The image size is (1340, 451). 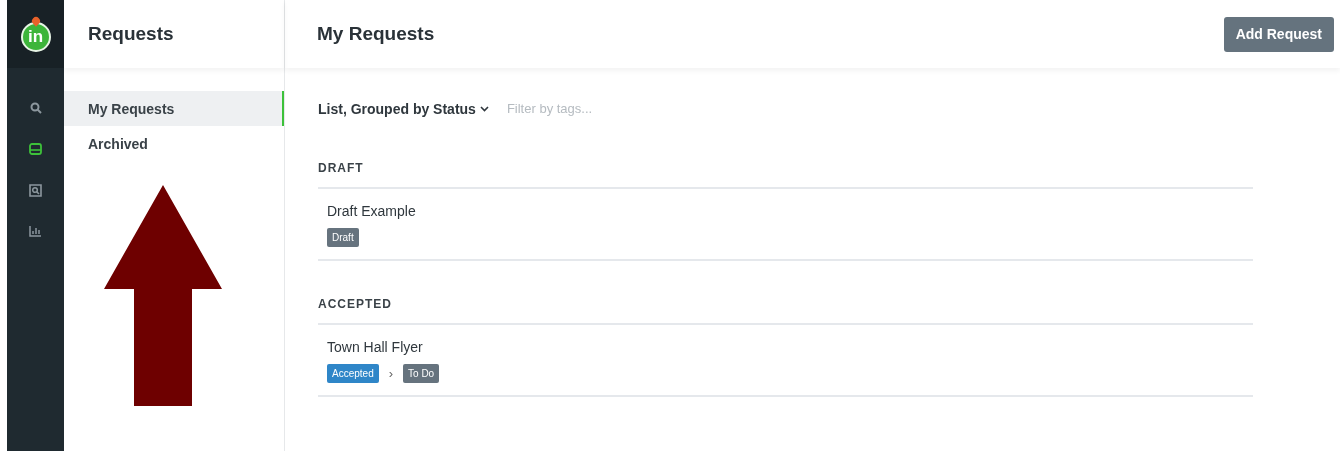 I want to click on request-row: Town Hall Flyer Accepted › To Do, so click(x=785, y=361).